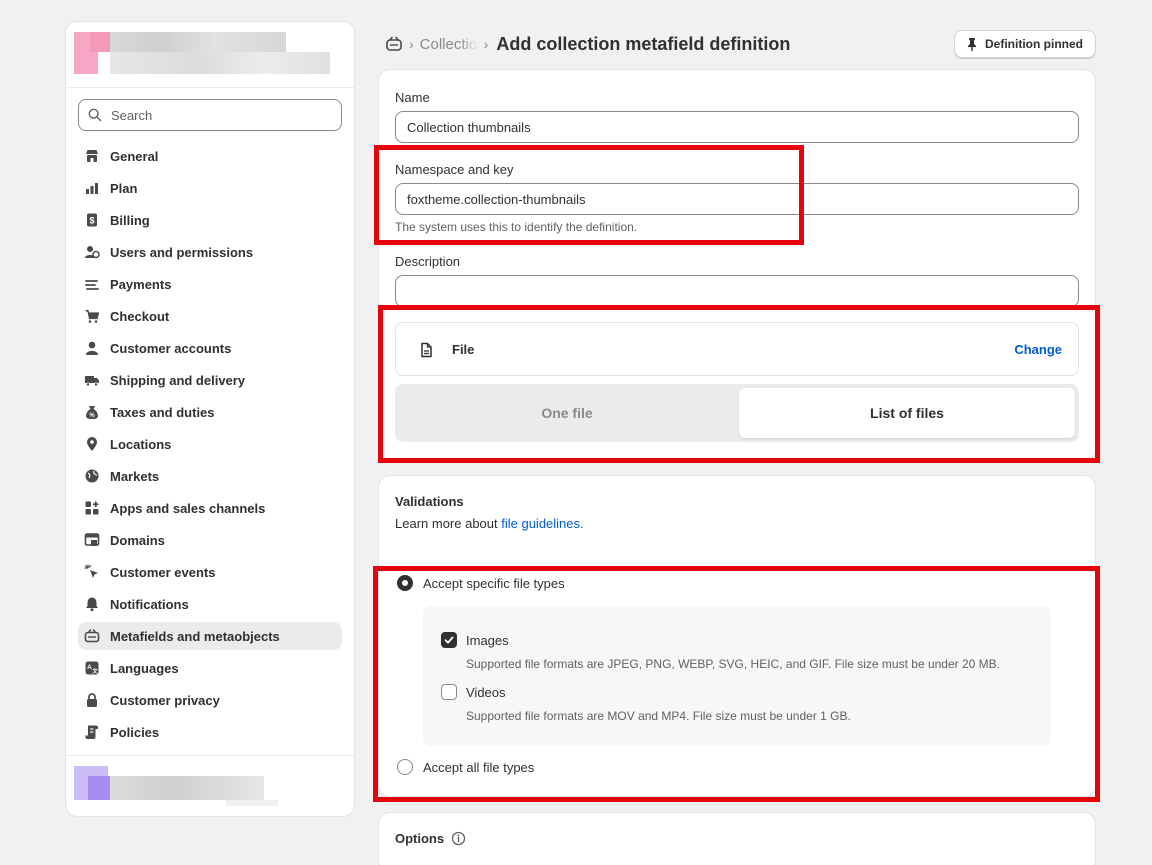 Image resolution: width=1152 pixels, height=865 pixels. What do you see at coordinates (479, 767) in the screenshot?
I see `accept-all-label: Accept all file types` at bounding box center [479, 767].